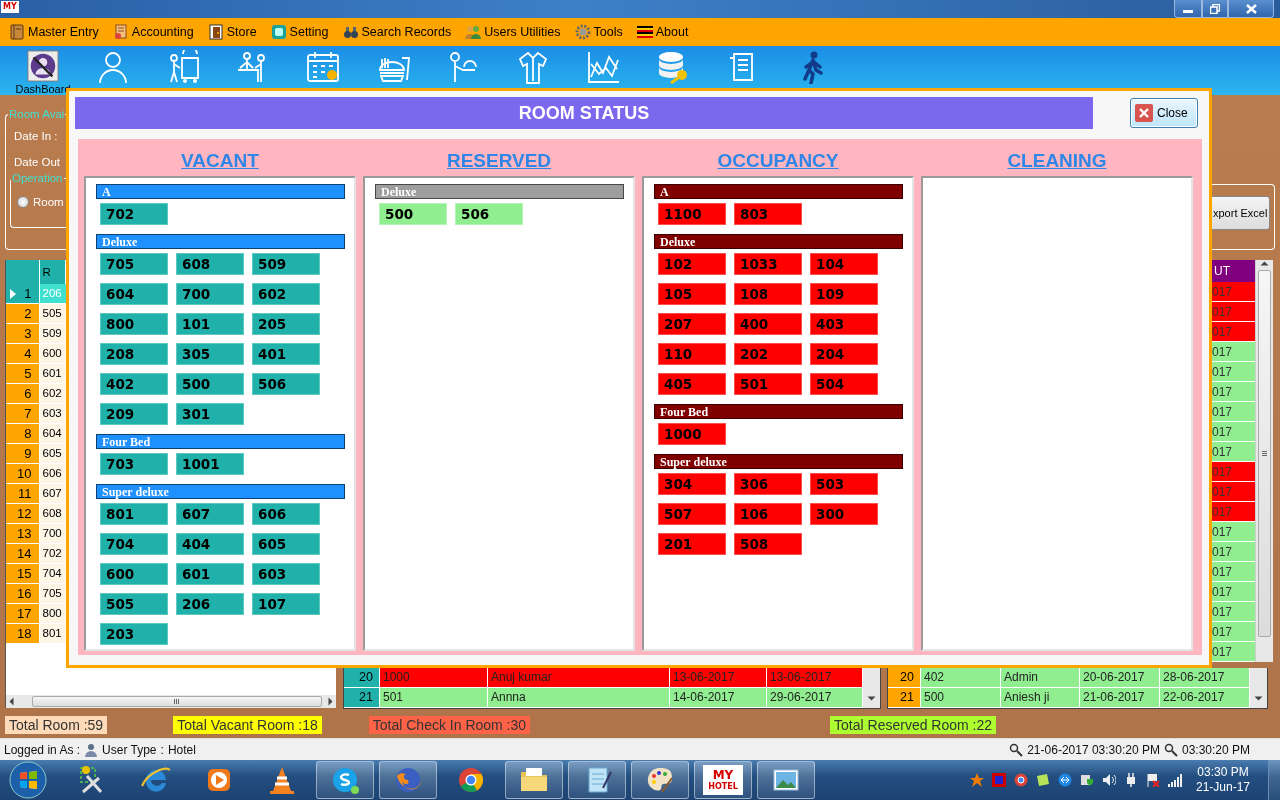 The image size is (1280, 800). I want to click on room-tile: 704, so click(134, 544).